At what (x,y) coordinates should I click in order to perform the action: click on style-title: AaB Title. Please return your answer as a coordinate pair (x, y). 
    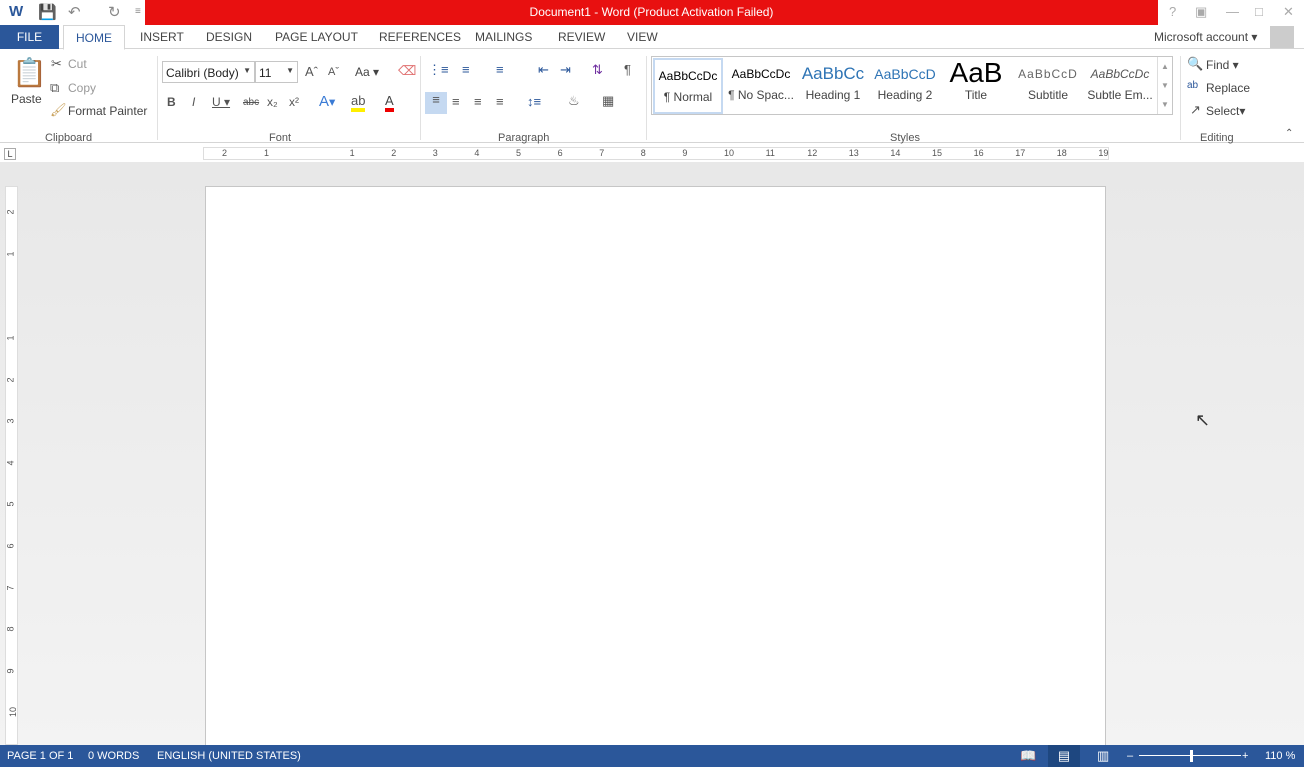
    Looking at the image, I should click on (976, 86).